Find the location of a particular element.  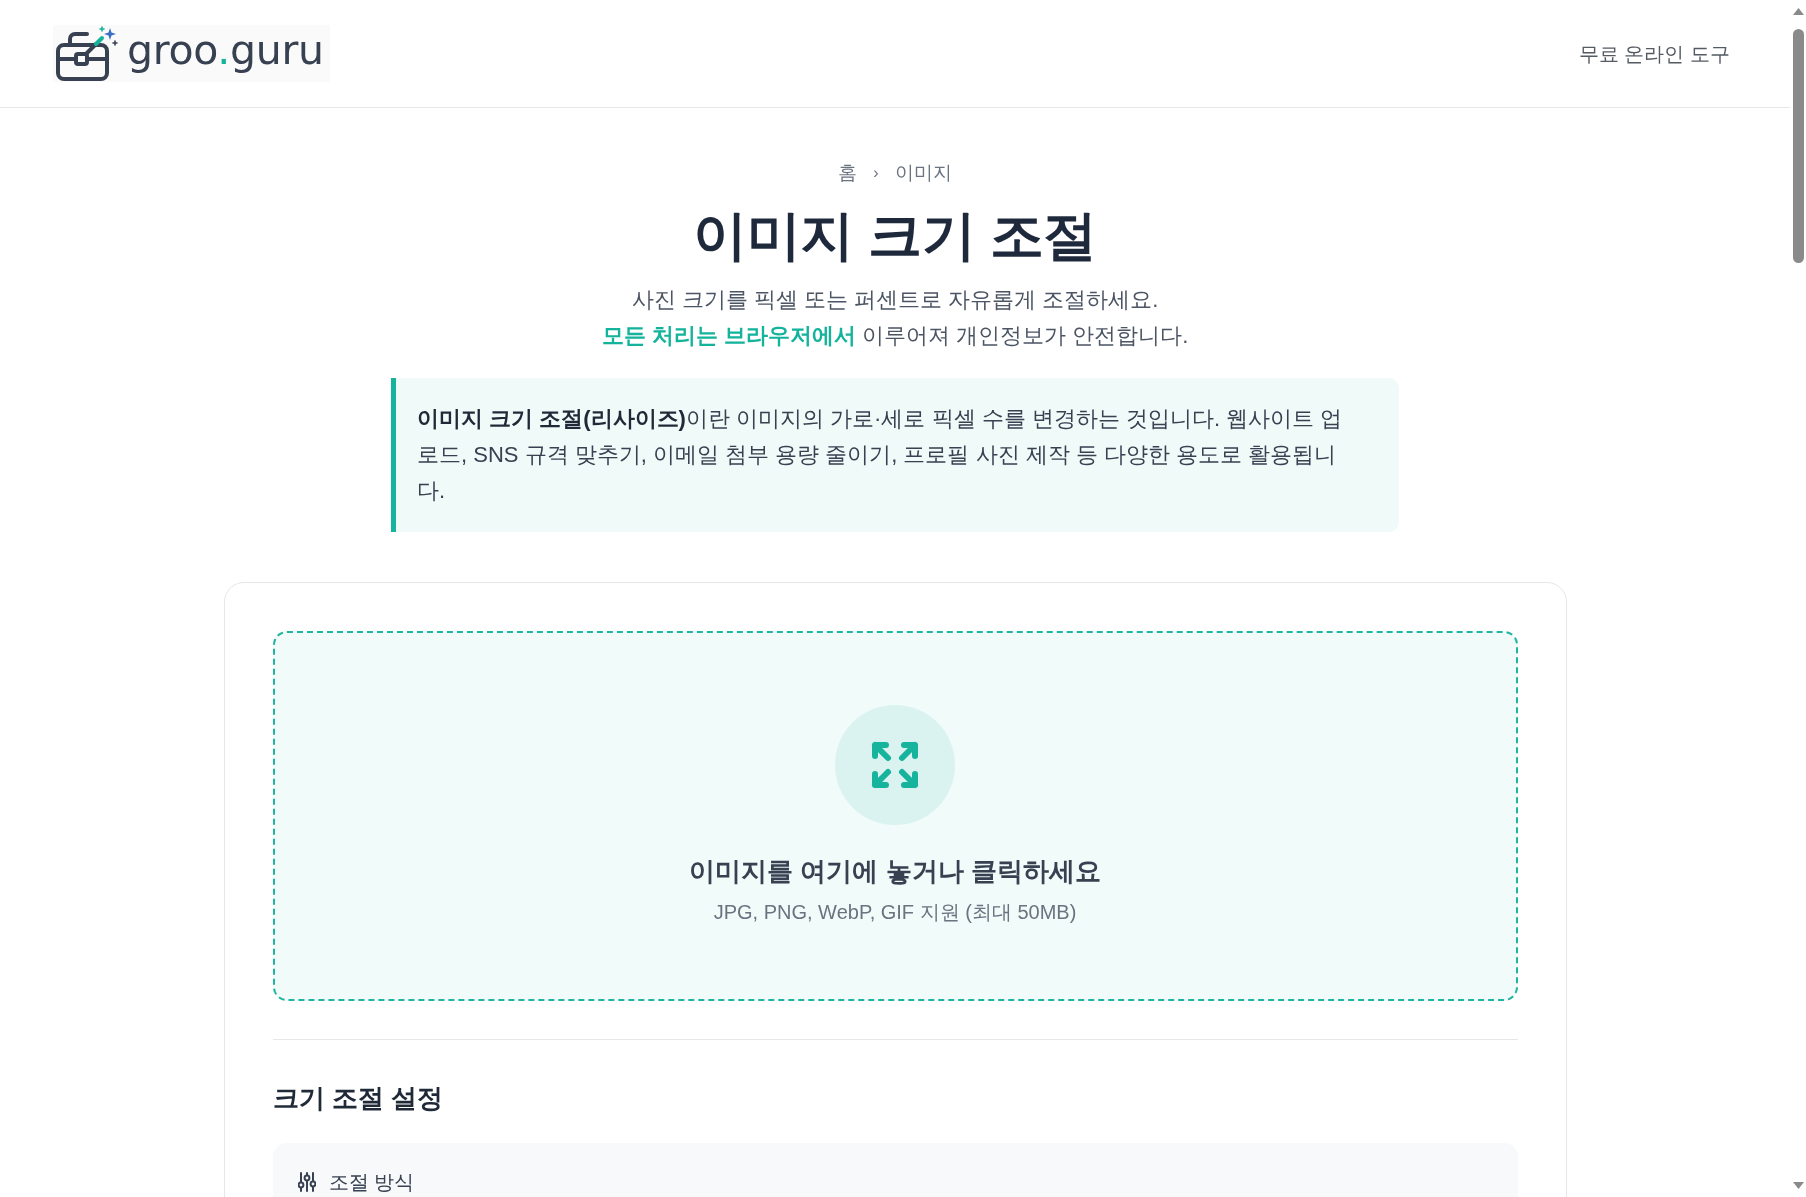

drop-zone-title: 이미지를 여기에 놓거나 클릭하세요 is located at coordinates (895, 871).